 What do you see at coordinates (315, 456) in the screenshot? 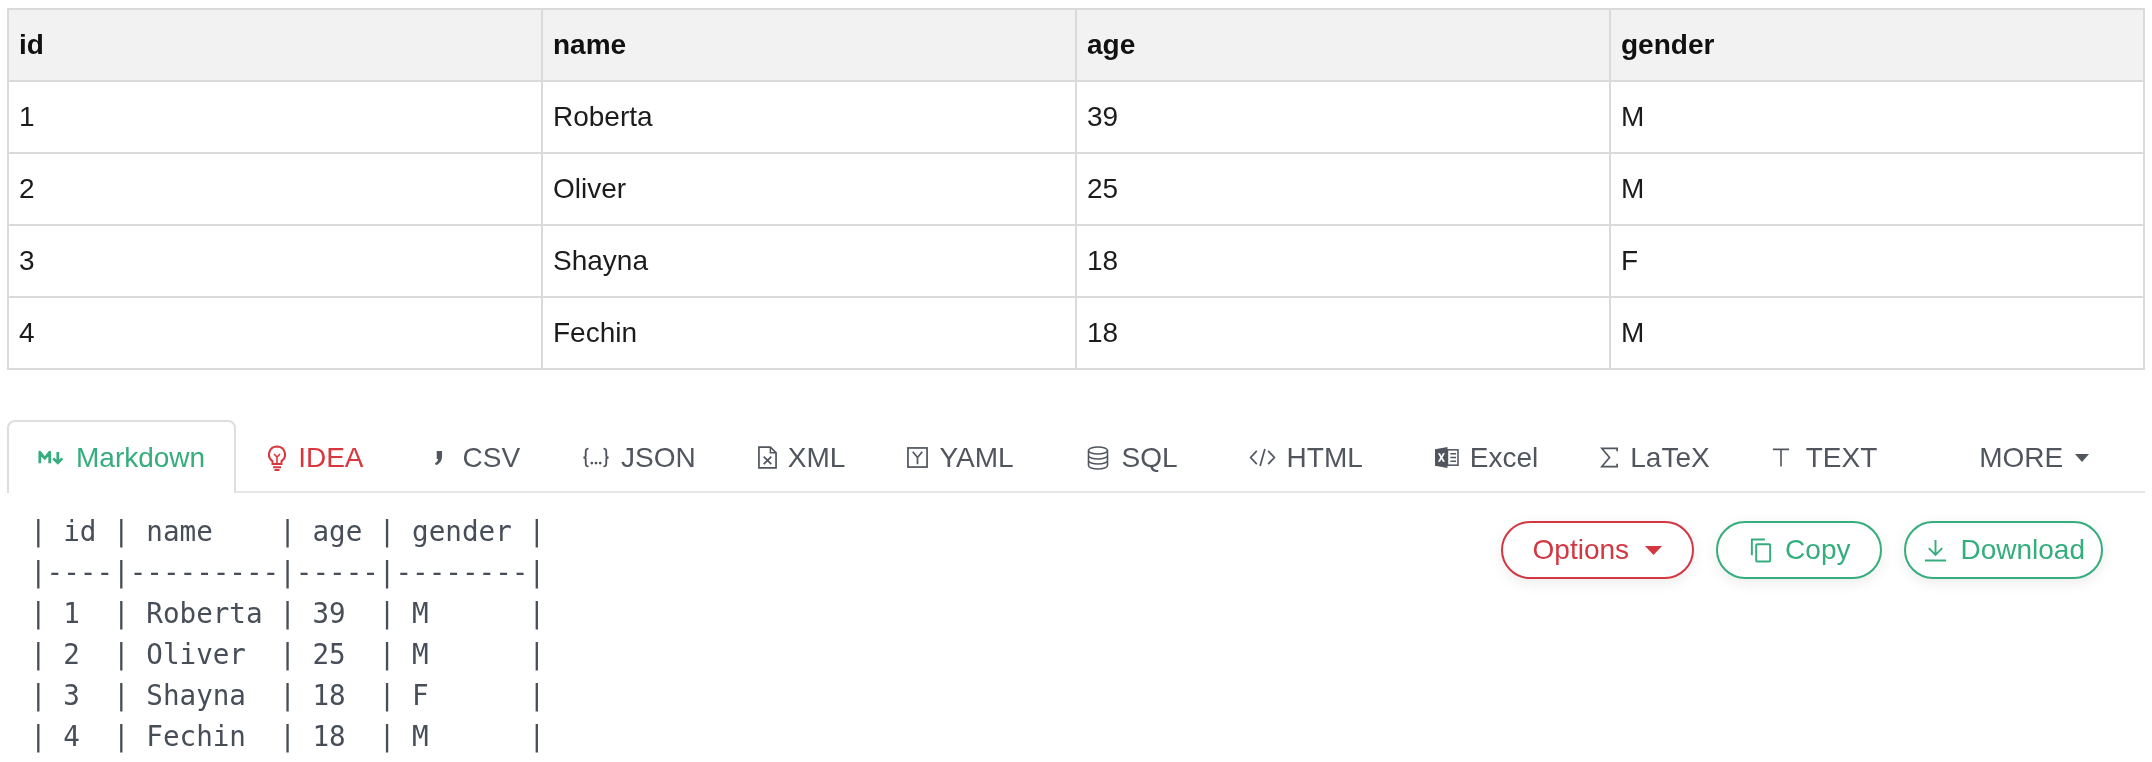
I see `format-tab: IDEA` at bounding box center [315, 456].